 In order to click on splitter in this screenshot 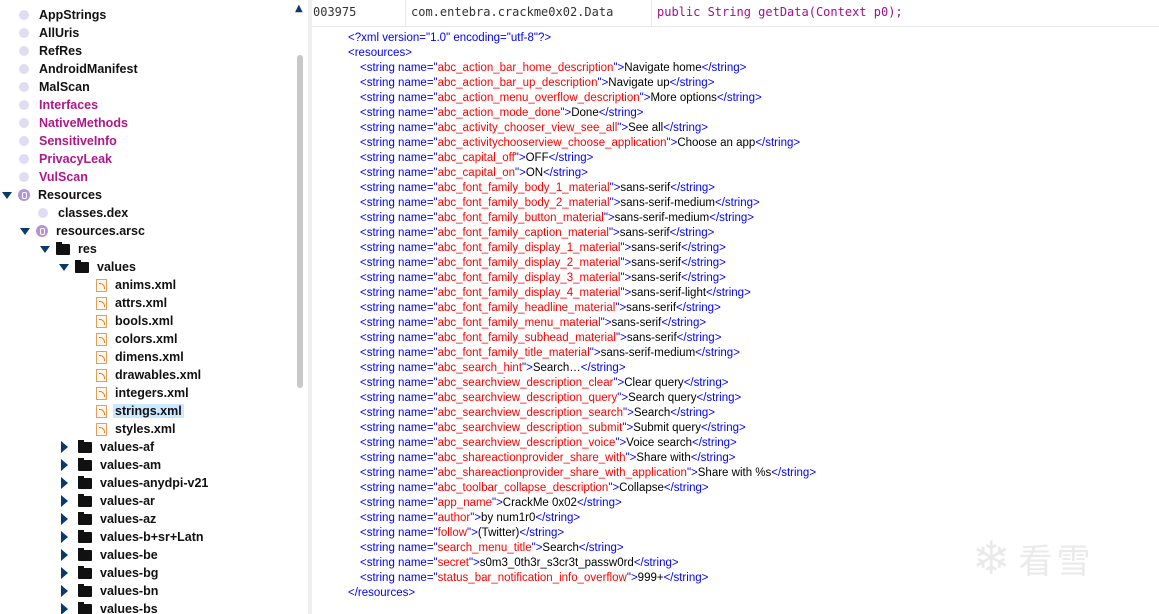, I will do `click(310, 307)`.